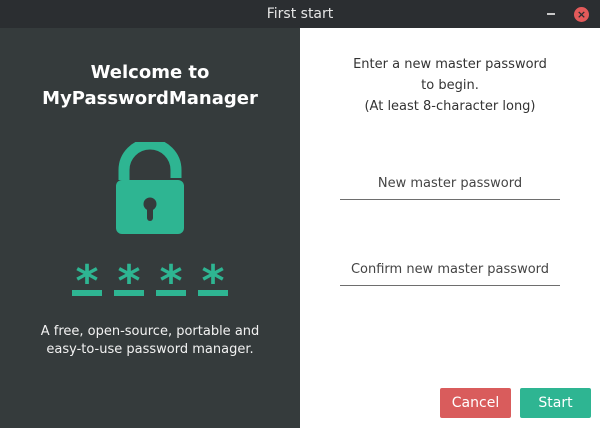  Describe the element at coordinates (150, 72) in the screenshot. I see `welcome-line-1: Welcome to` at that location.